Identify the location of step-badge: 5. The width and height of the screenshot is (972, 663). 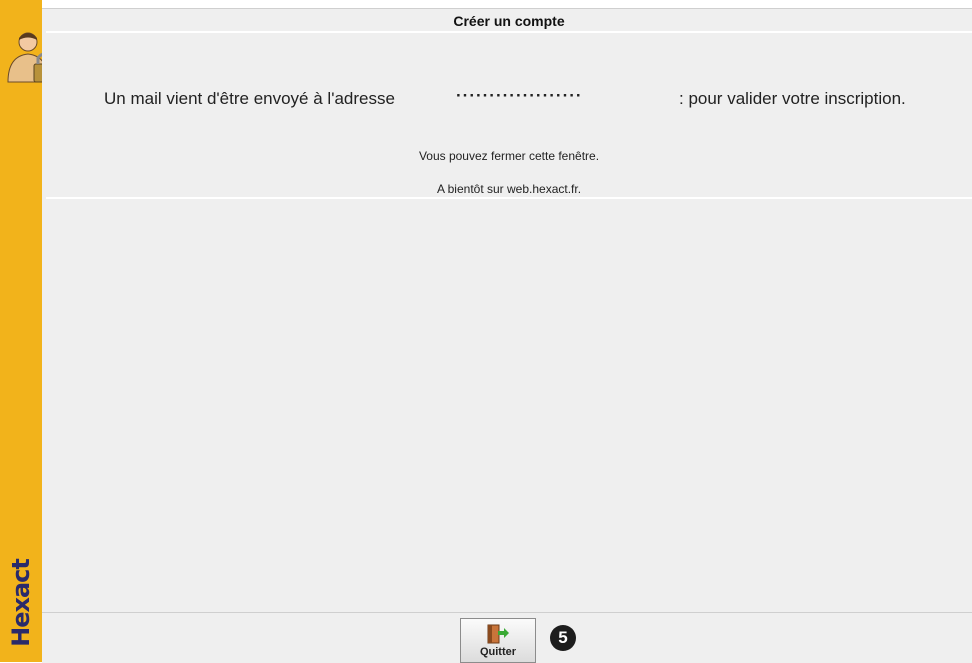
(563, 638).